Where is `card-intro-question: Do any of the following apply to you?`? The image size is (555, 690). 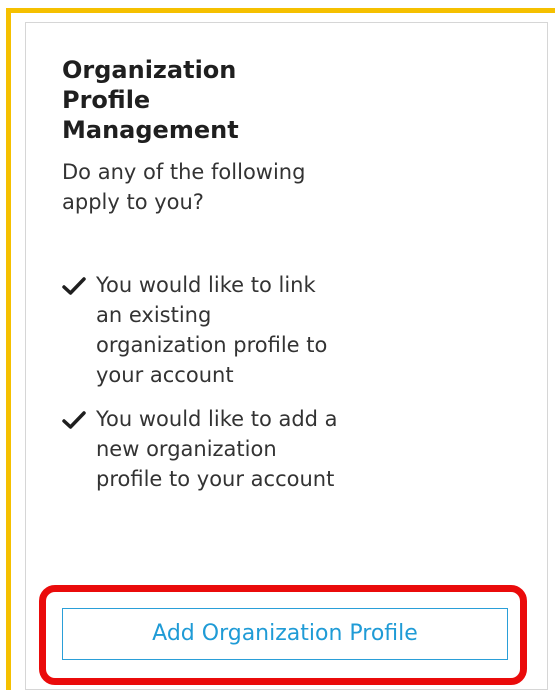 card-intro-question: Do any of the following apply to you? is located at coordinates (184, 187).